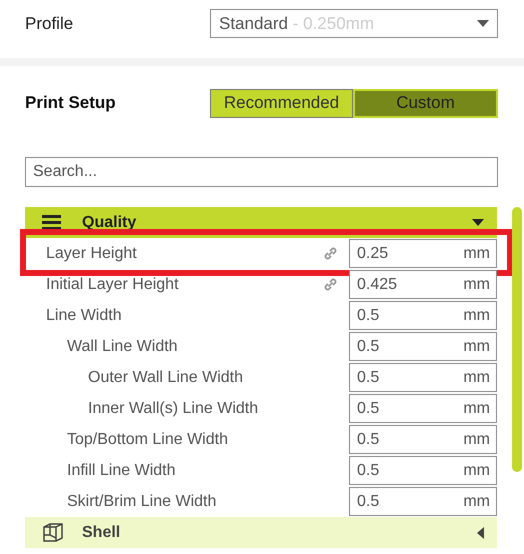 Image resolution: width=524 pixels, height=554 pixels. I want to click on setting-label: Initial Layer Height, so click(112, 285).